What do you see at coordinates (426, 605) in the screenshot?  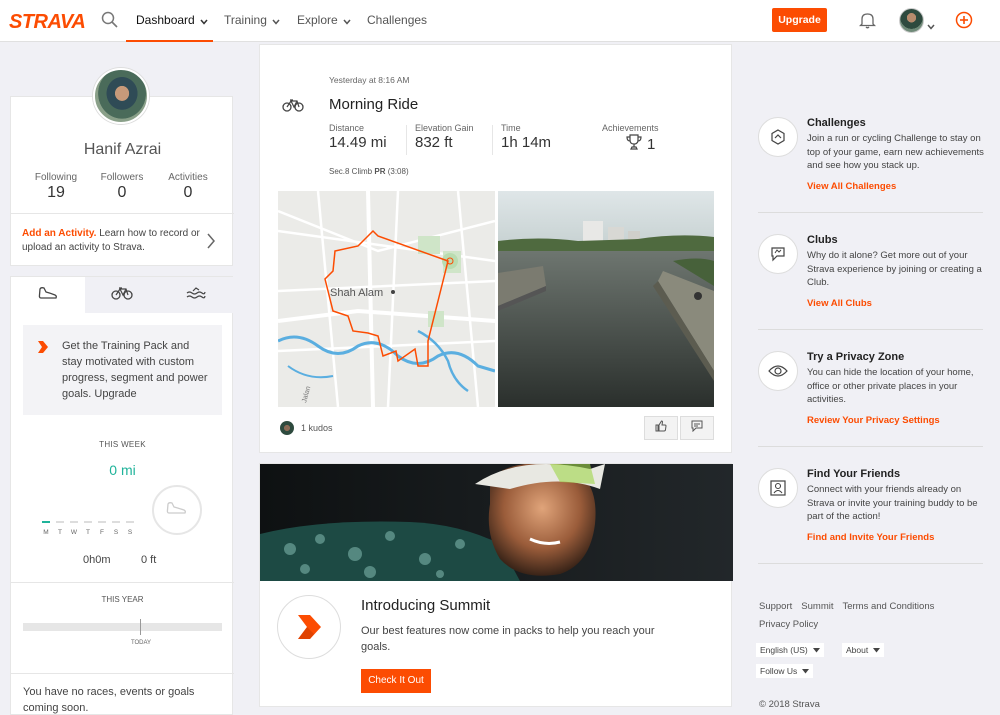 I see `summit-title: Introducing Summit` at bounding box center [426, 605].